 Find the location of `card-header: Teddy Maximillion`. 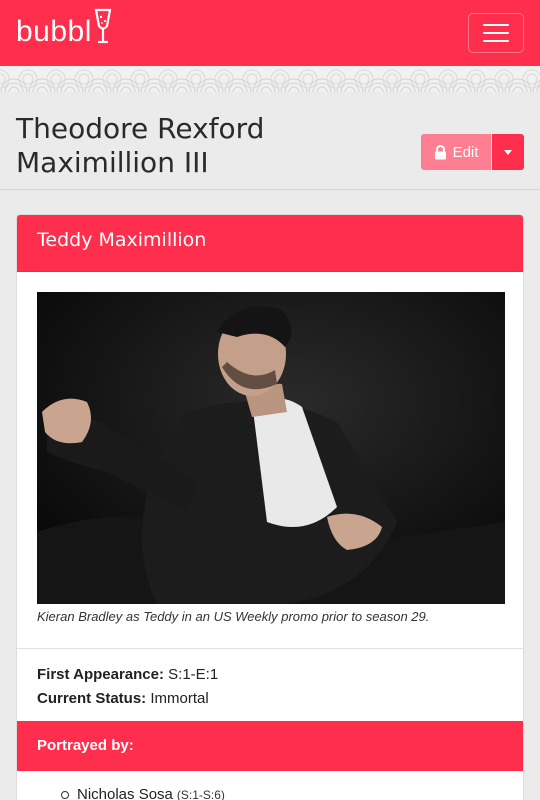

card-header: Teddy Maximillion is located at coordinates (270, 243).